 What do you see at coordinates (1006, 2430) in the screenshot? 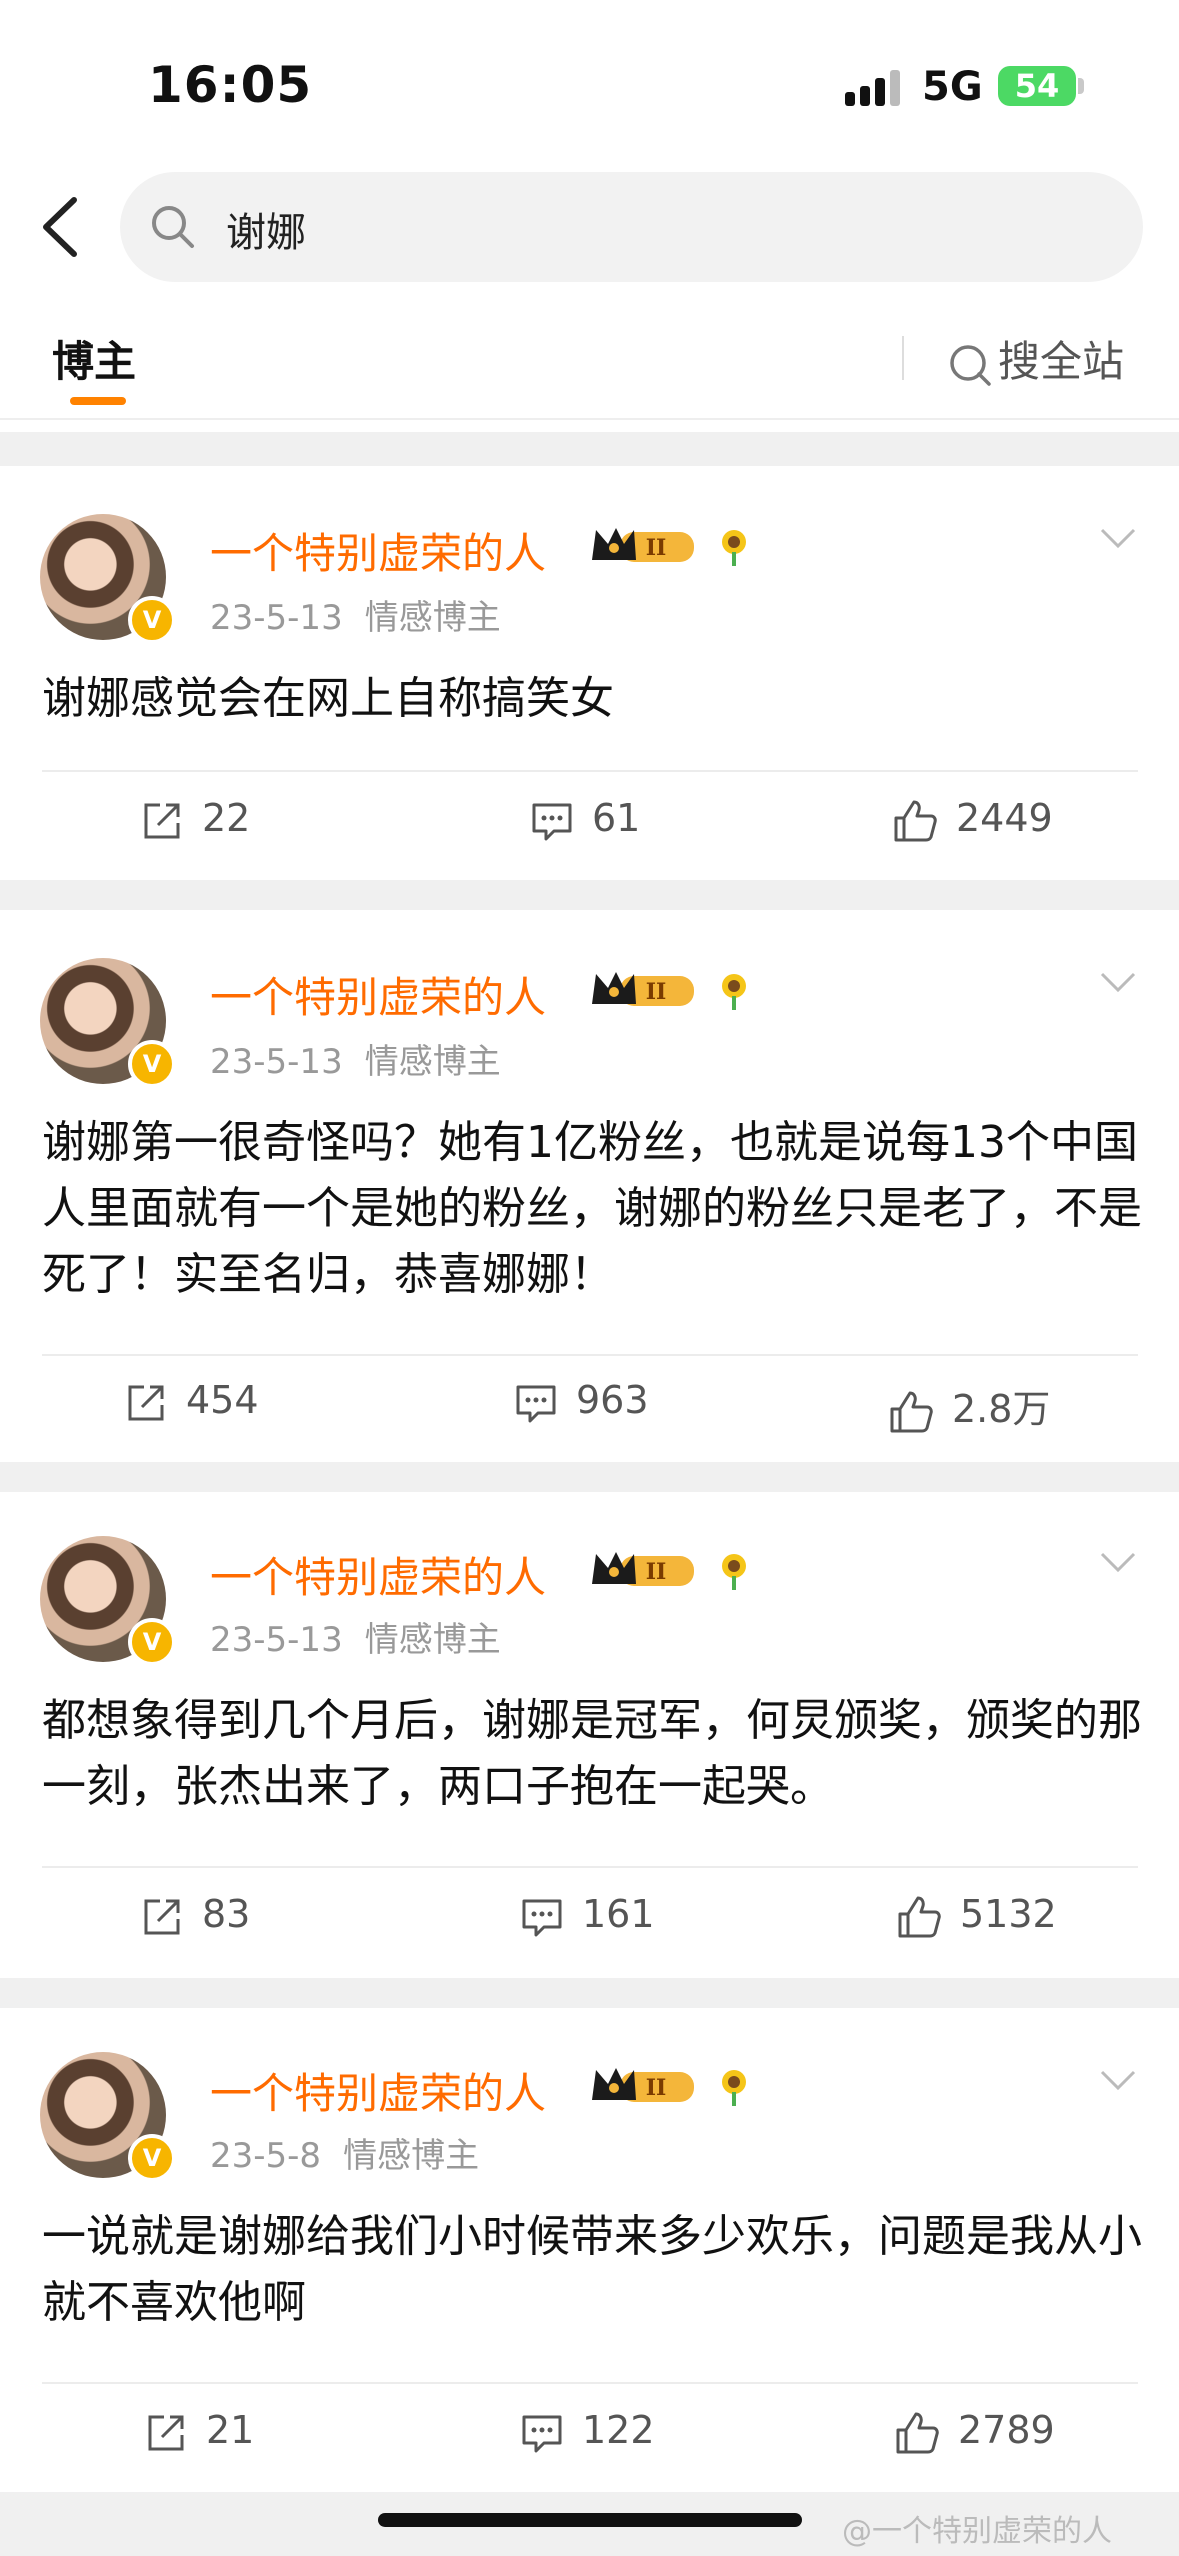
I see `like-count: 2789` at bounding box center [1006, 2430].